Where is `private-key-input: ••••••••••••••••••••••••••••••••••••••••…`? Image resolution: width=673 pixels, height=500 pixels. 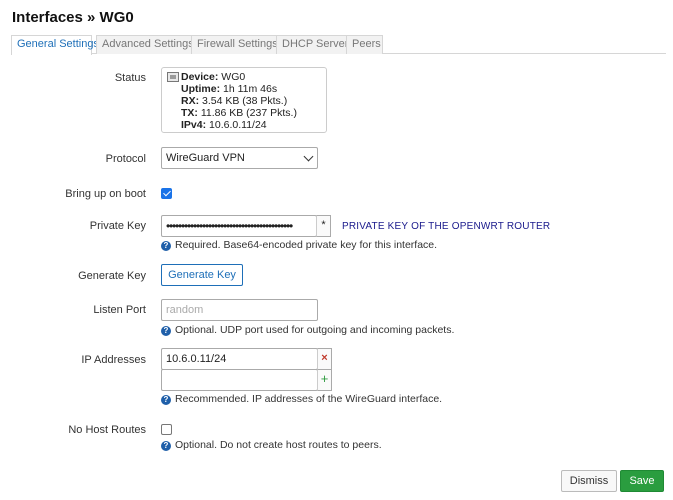 private-key-input: ••••••••••••••••••••••••••••••••••••••••… is located at coordinates (239, 226).